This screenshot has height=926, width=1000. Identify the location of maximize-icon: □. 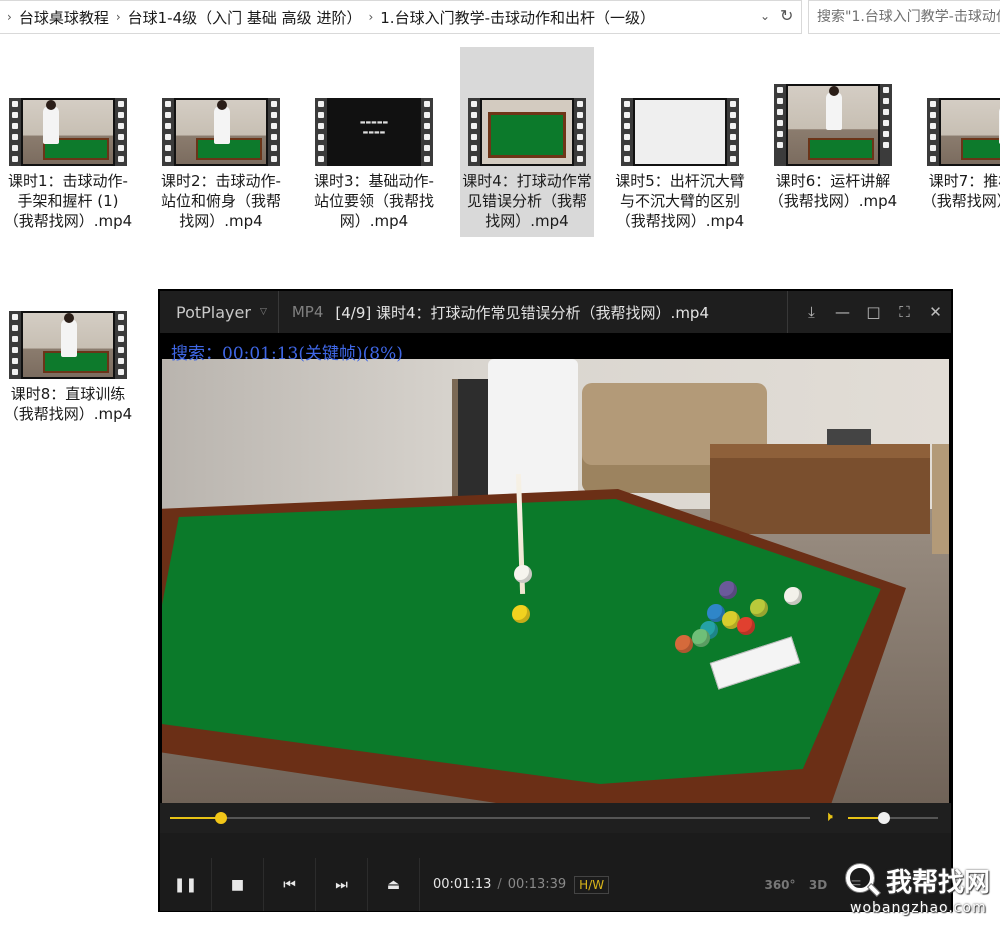
(873, 312).